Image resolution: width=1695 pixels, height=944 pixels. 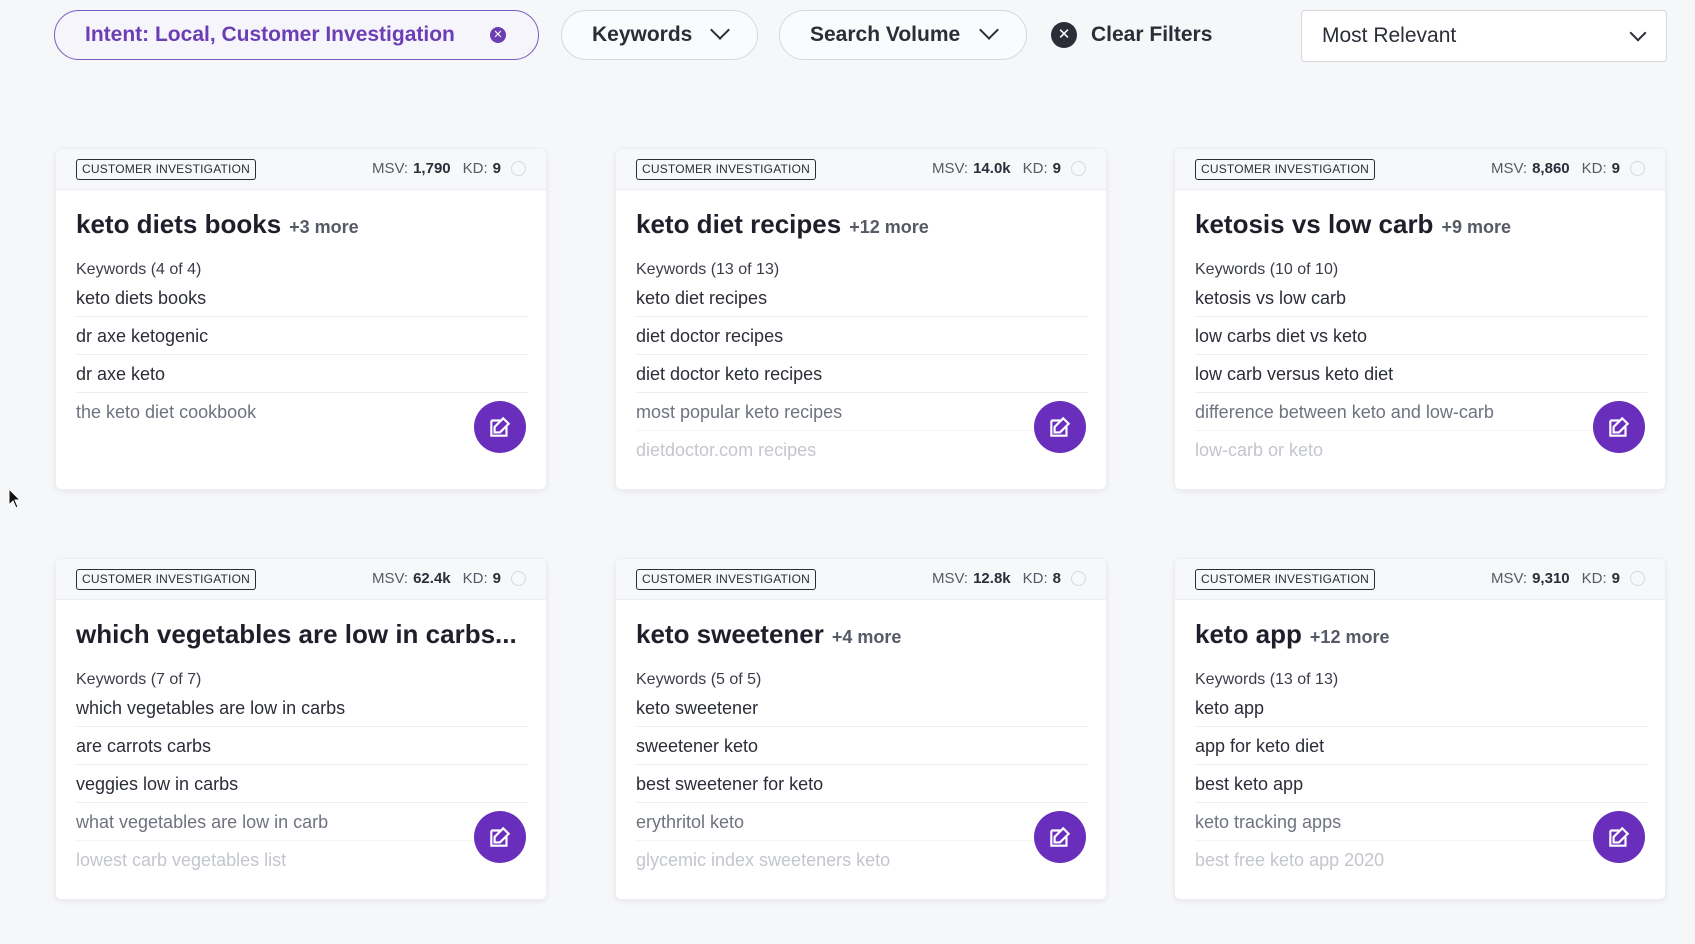 I want to click on card-metrics: MSV: 1,790 KD: 9, so click(x=449, y=168).